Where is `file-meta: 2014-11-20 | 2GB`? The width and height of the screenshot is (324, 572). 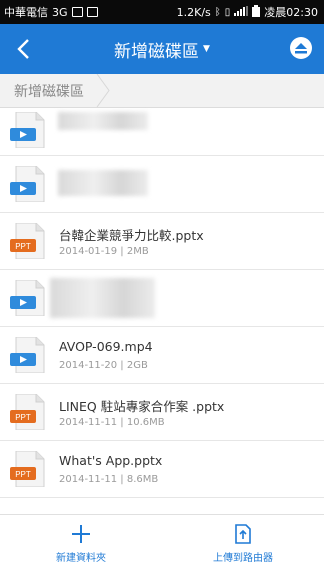
file-meta: 2014-11-20 | 2GB is located at coordinates (103, 365).